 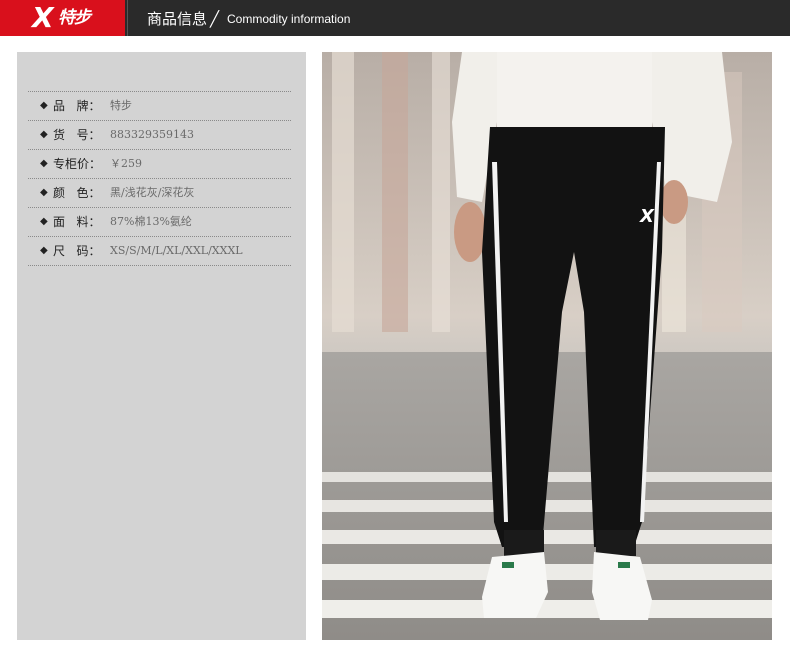 I want to click on info-row-price: ◆ 专柜价： ￥259, so click(x=159, y=164).